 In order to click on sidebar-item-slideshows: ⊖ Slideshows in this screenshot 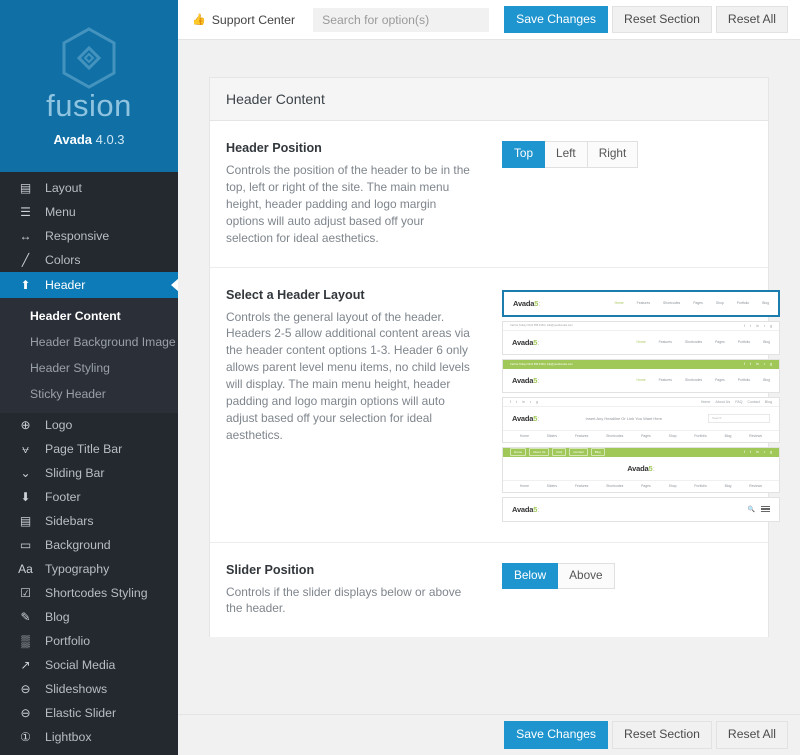, I will do `click(89, 689)`.